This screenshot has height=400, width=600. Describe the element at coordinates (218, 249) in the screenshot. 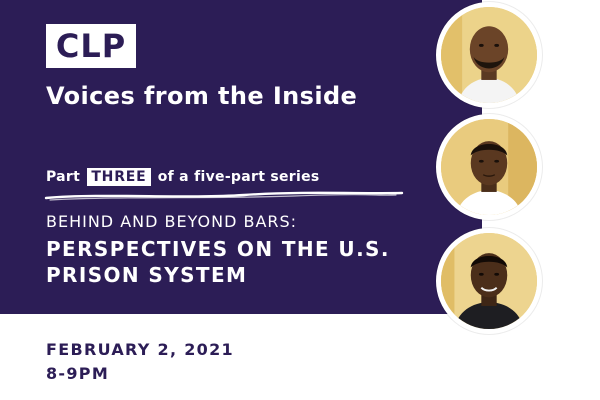

I see `headline-line-1: PERSPECTIVES ON THE U.S.` at that location.